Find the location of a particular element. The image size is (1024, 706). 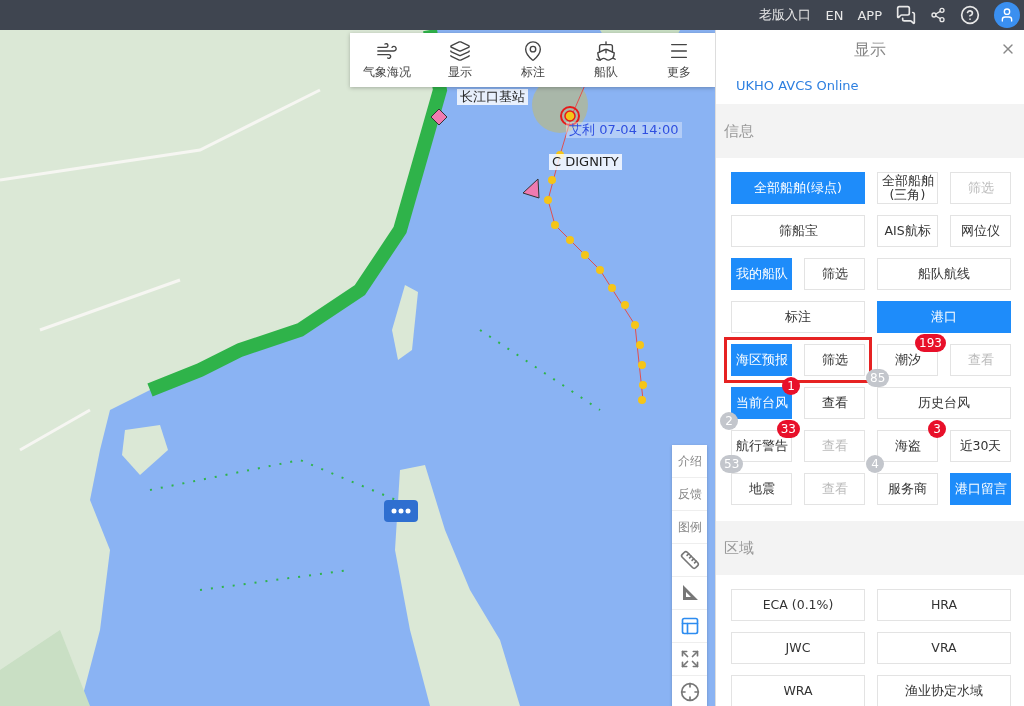

station-marker-icon is located at coordinates (439, 117).